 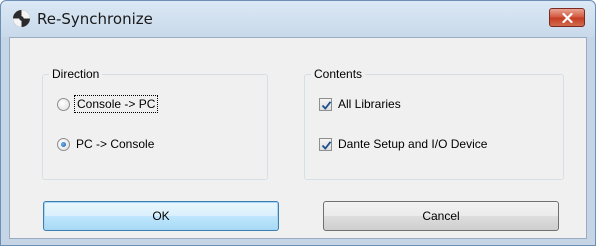 I want to click on close-button, so click(x=567, y=17).